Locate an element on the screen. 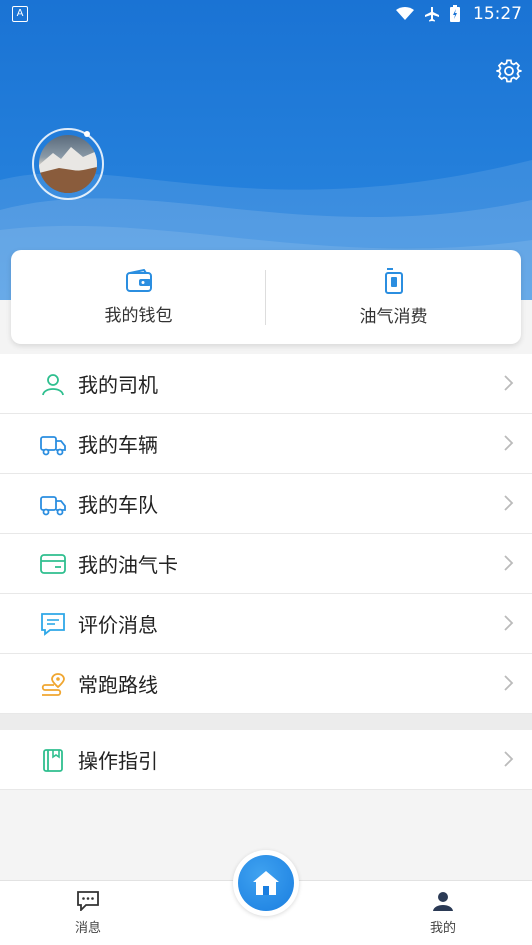  home-icon is located at coordinates (266, 883).